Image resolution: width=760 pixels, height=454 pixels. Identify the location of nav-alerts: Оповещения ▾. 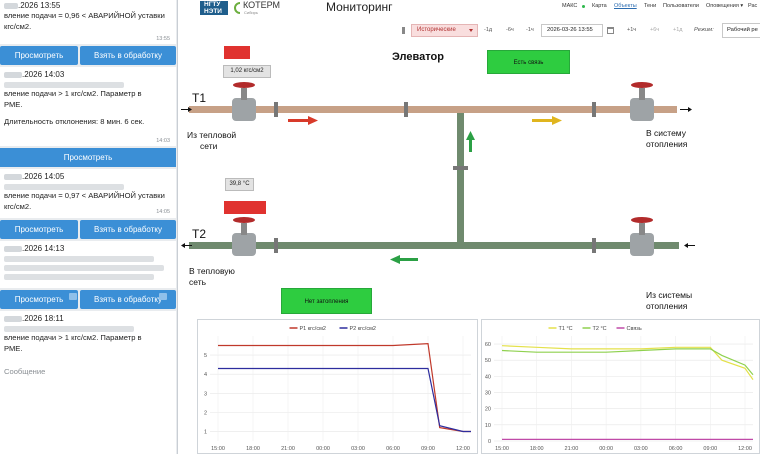
(724, 6).